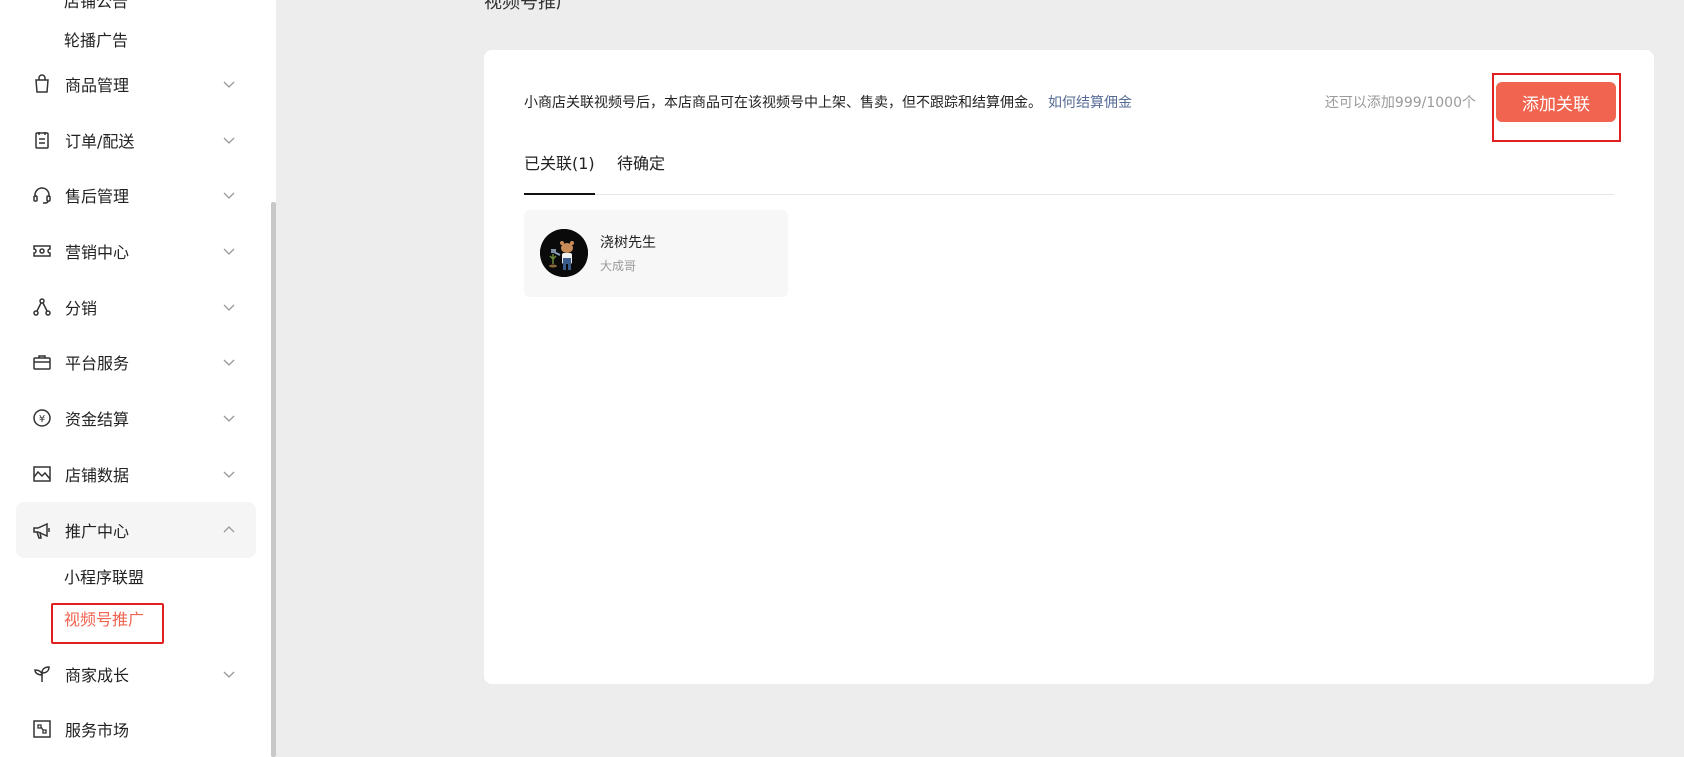  What do you see at coordinates (42, 195) in the screenshot?
I see `headset-icon` at bounding box center [42, 195].